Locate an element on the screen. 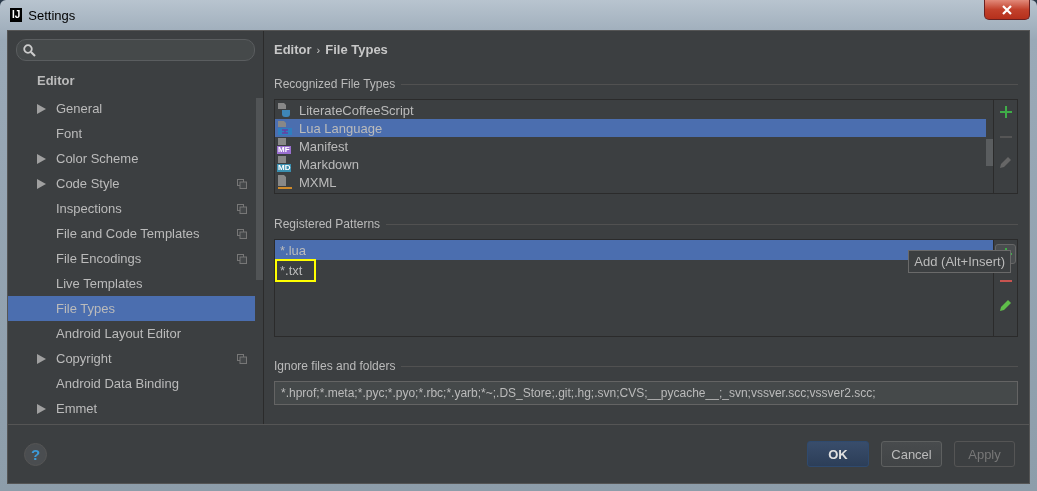 The width and height of the screenshot is (1037, 491). group-title: Registered Patterns is located at coordinates (327, 224).